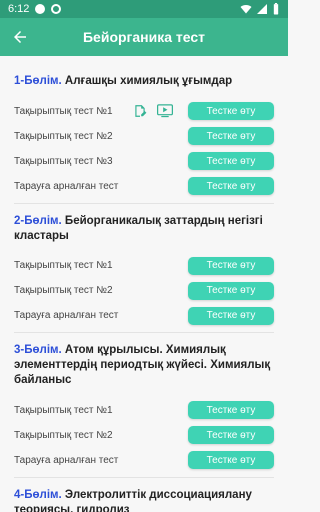 The image size is (320, 512). I want to click on section-number: 2-Бөлім., so click(38, 220).